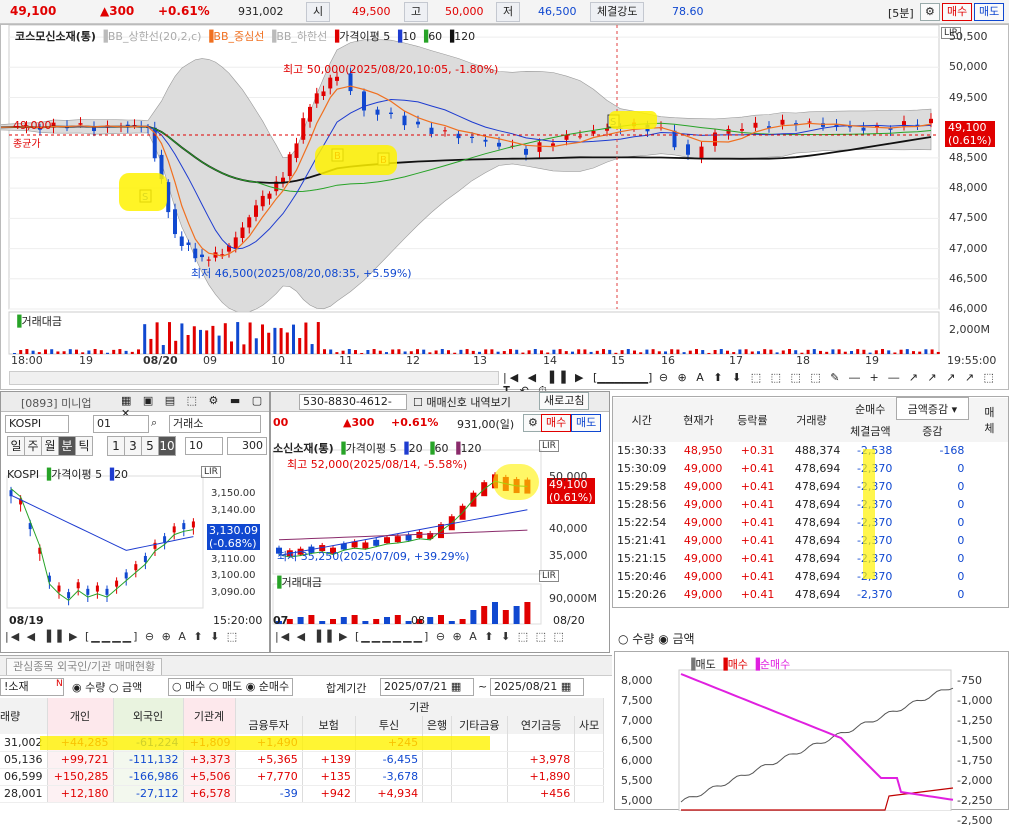  Describe the element at coordinates (775, 664) in the screenshot. I see `flow-net-label: 순매수` at that location.